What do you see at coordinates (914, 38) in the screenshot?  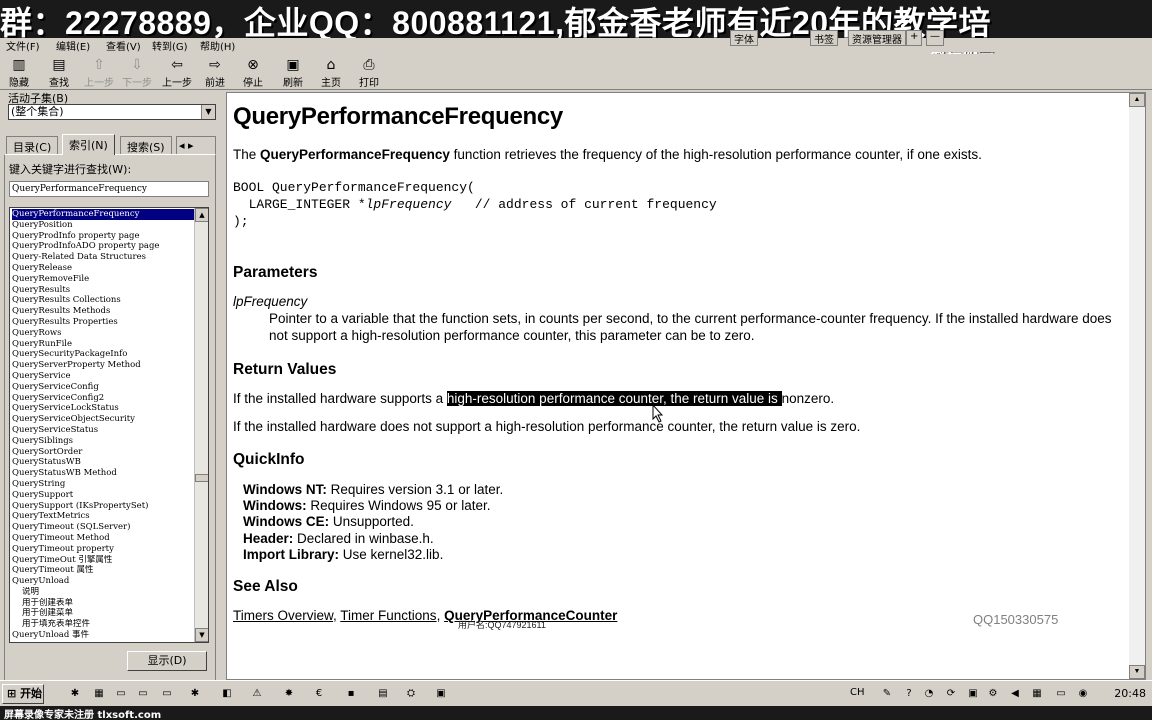 I see `plus-button: +` at bounding box center [914, 38].